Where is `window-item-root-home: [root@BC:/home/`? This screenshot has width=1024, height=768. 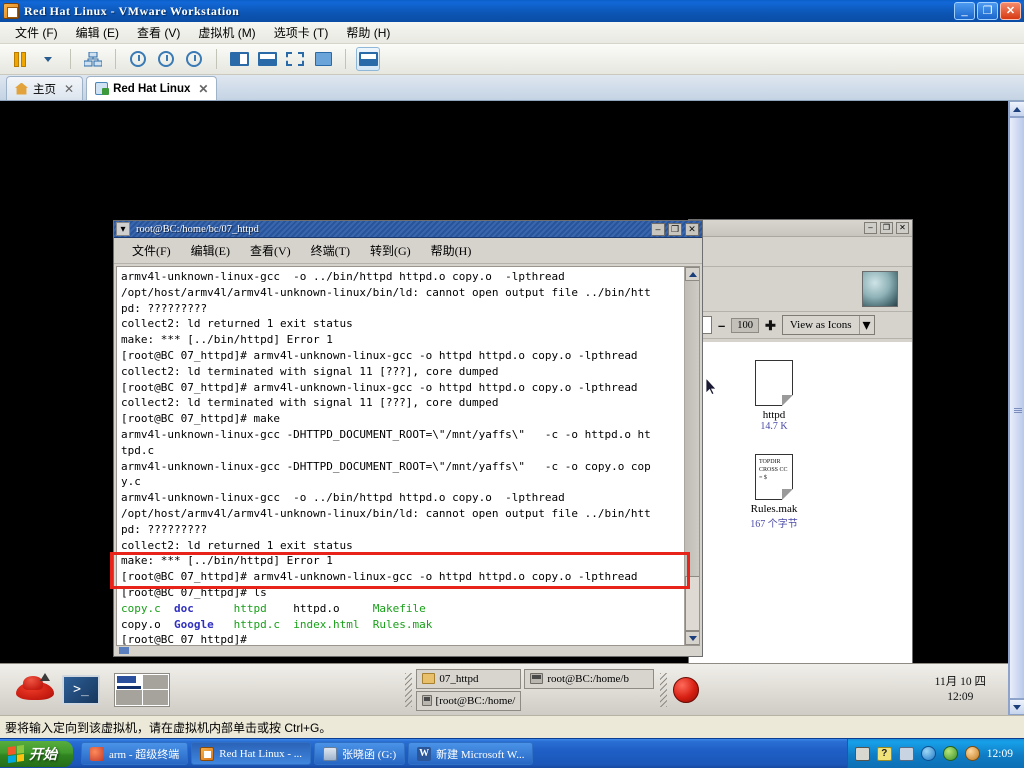 window-item-root-home: [root@BC:/home/ is located at coordinates (469, 700).